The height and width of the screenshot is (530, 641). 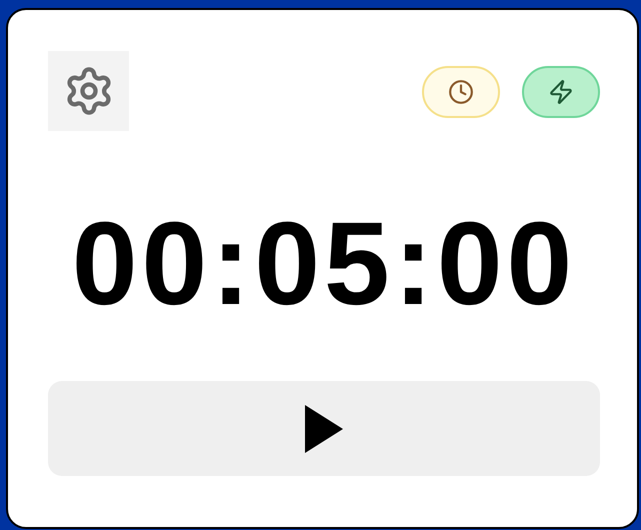 I want to click on clock-icon, so click(x=461, y=92).